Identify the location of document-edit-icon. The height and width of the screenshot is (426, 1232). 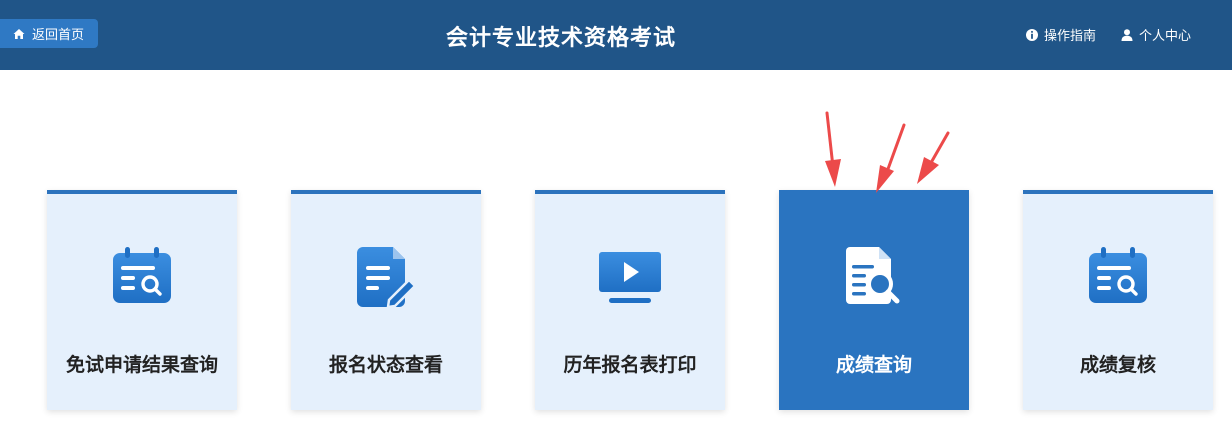
(387, 278).